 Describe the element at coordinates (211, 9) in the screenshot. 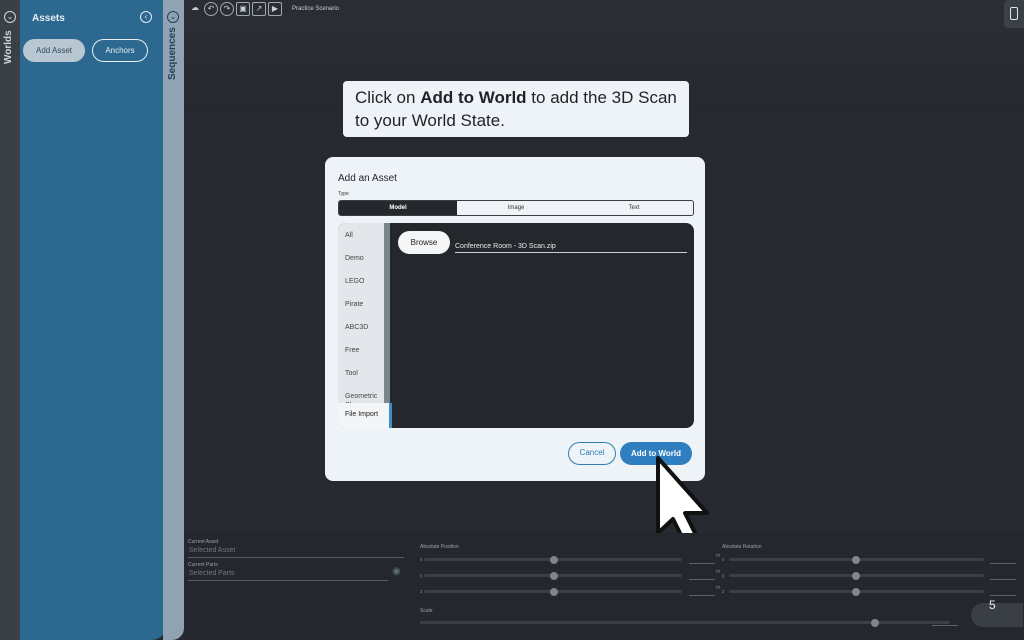

I see `undo-icon: ↶` at that location.